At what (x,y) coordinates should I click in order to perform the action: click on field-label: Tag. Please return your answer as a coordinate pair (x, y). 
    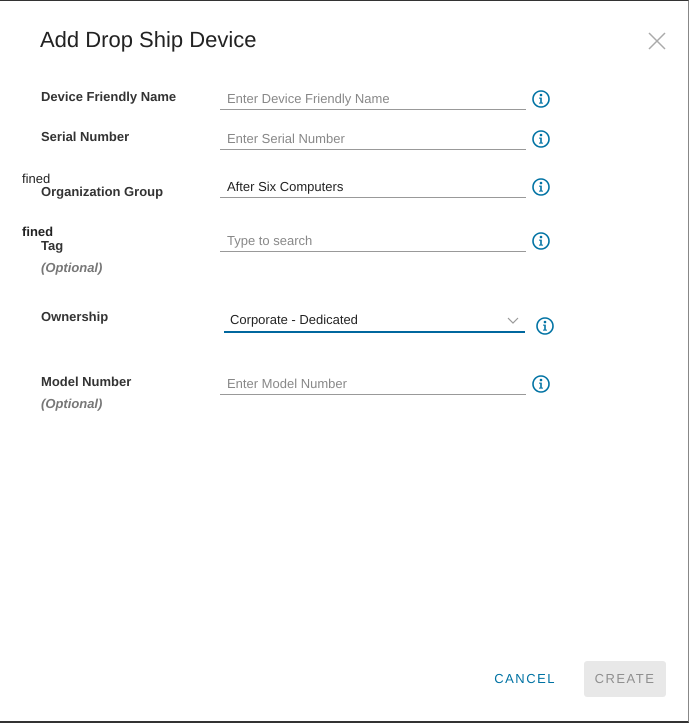
    Looking at the image, I should click on (52, 246).